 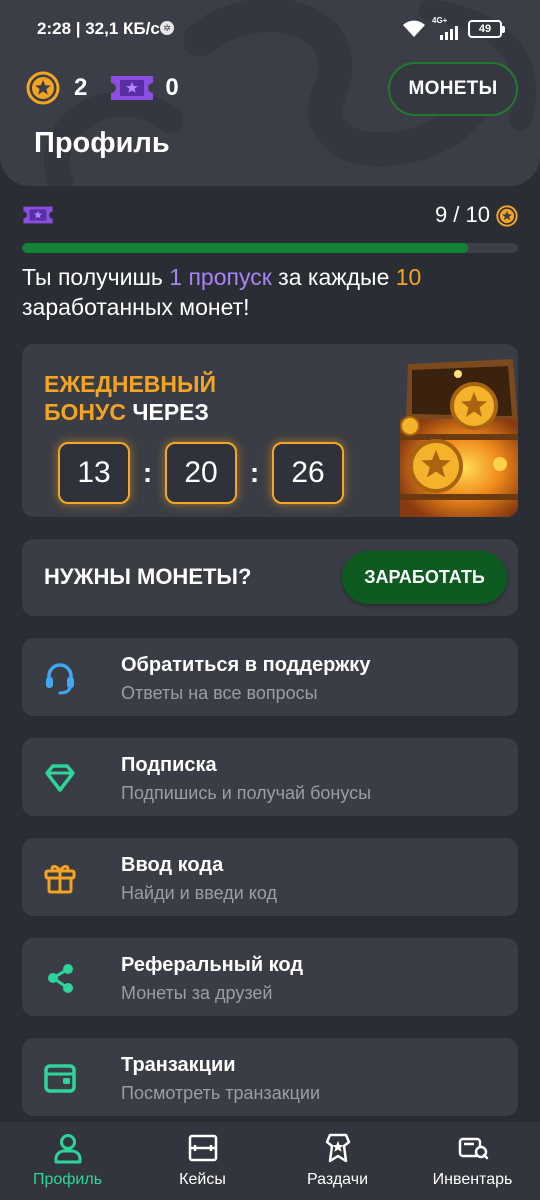 What do you see at coordinates (270, 30) in the screenshot?
I see `status-bar: 2:28 | 32,1 КБ/с ✲ 4G+ 49` at bounding box center [270, 30].